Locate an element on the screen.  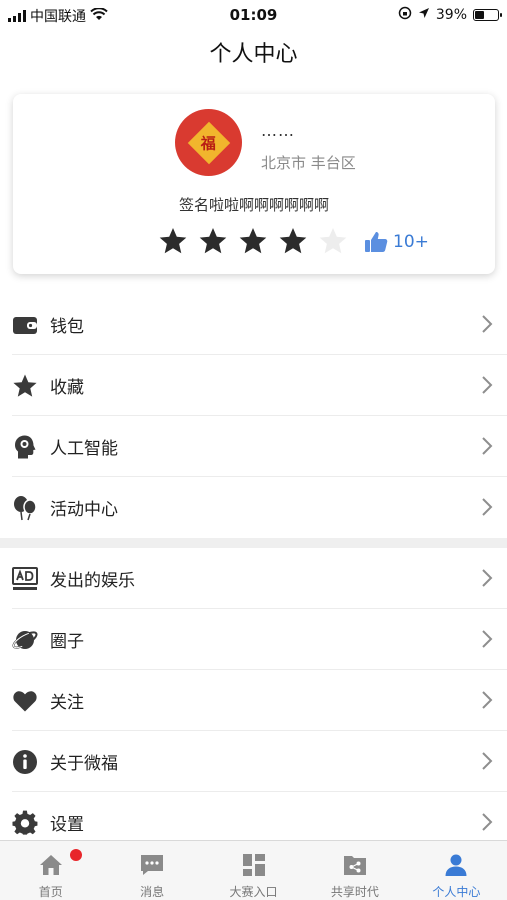
menu-label: 圈子 is located at coordinates (67, 642).